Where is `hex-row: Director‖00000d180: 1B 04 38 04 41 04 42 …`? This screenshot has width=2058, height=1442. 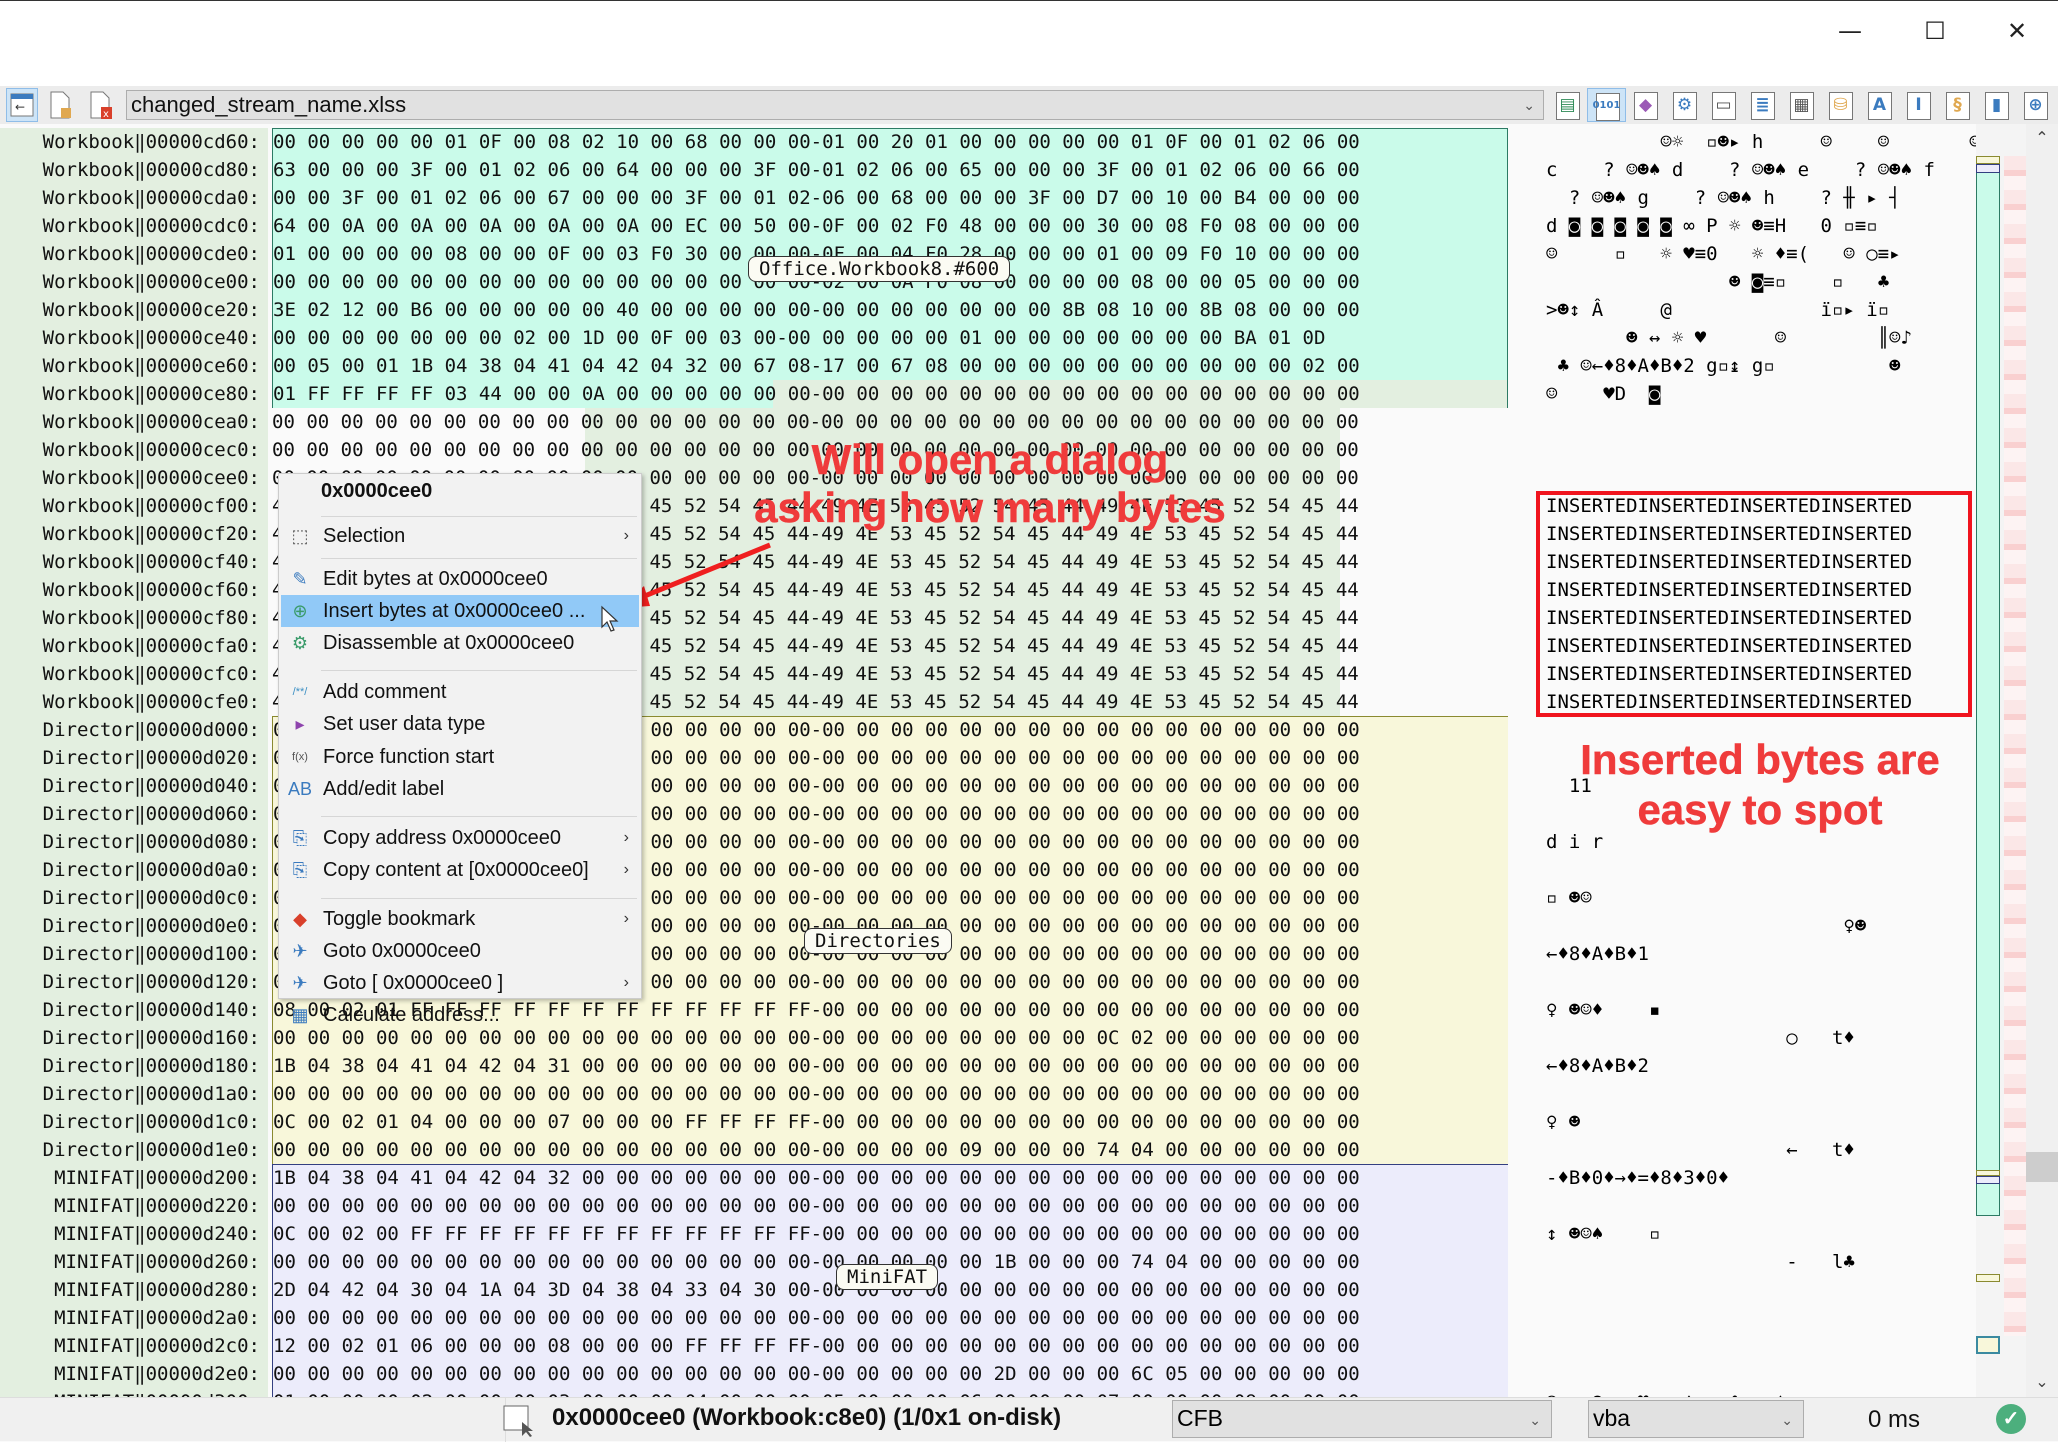
hex-row: Director‖00000d180: 1B 04 38 04 41 04 42 … is located at coordinates (988, 1066).